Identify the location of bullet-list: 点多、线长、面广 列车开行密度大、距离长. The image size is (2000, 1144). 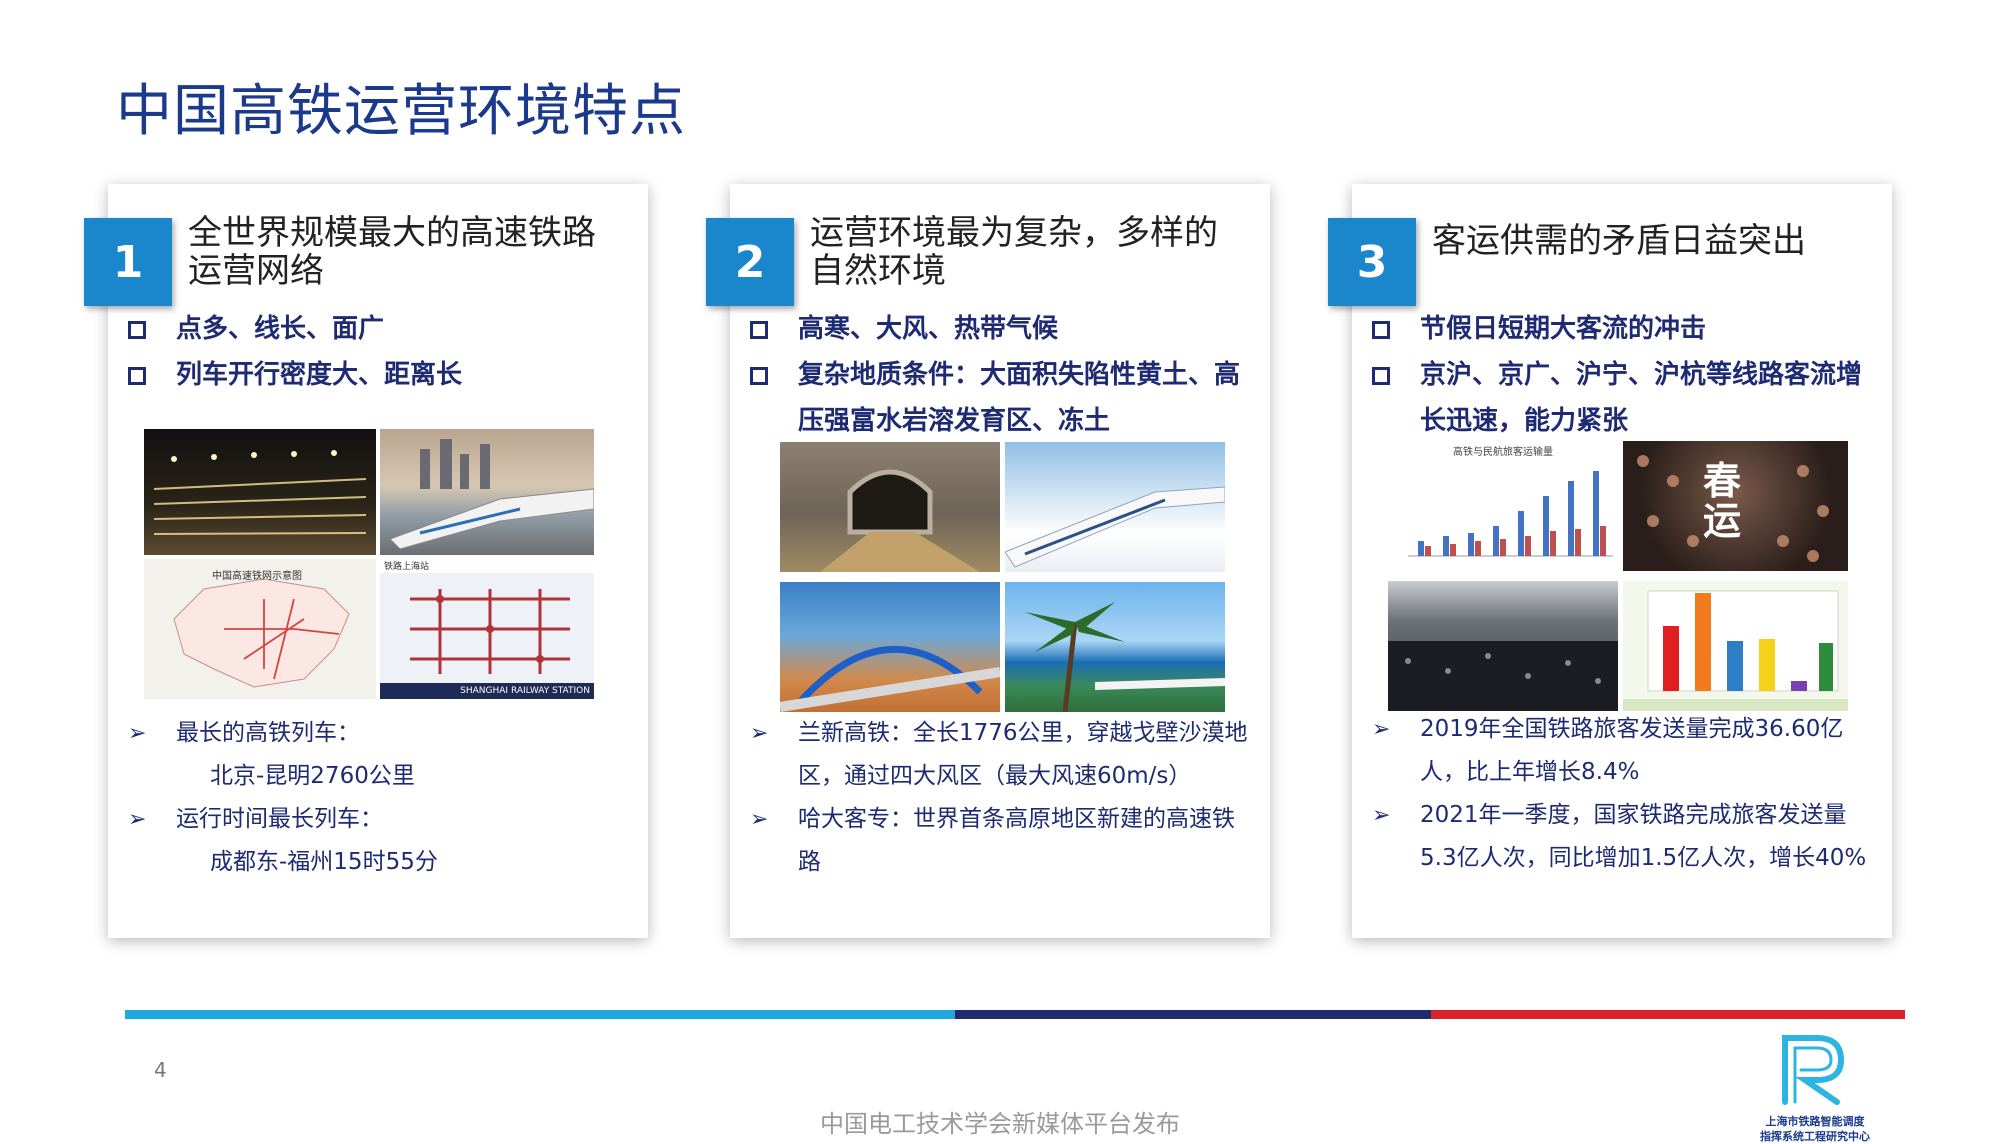
(378, 352).